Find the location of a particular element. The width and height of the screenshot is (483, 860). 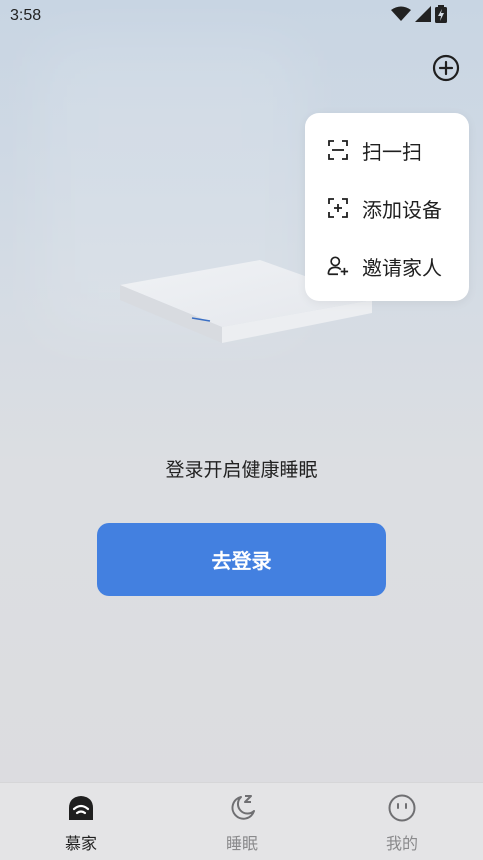

battery-icon is located at coordinates (441, 16).